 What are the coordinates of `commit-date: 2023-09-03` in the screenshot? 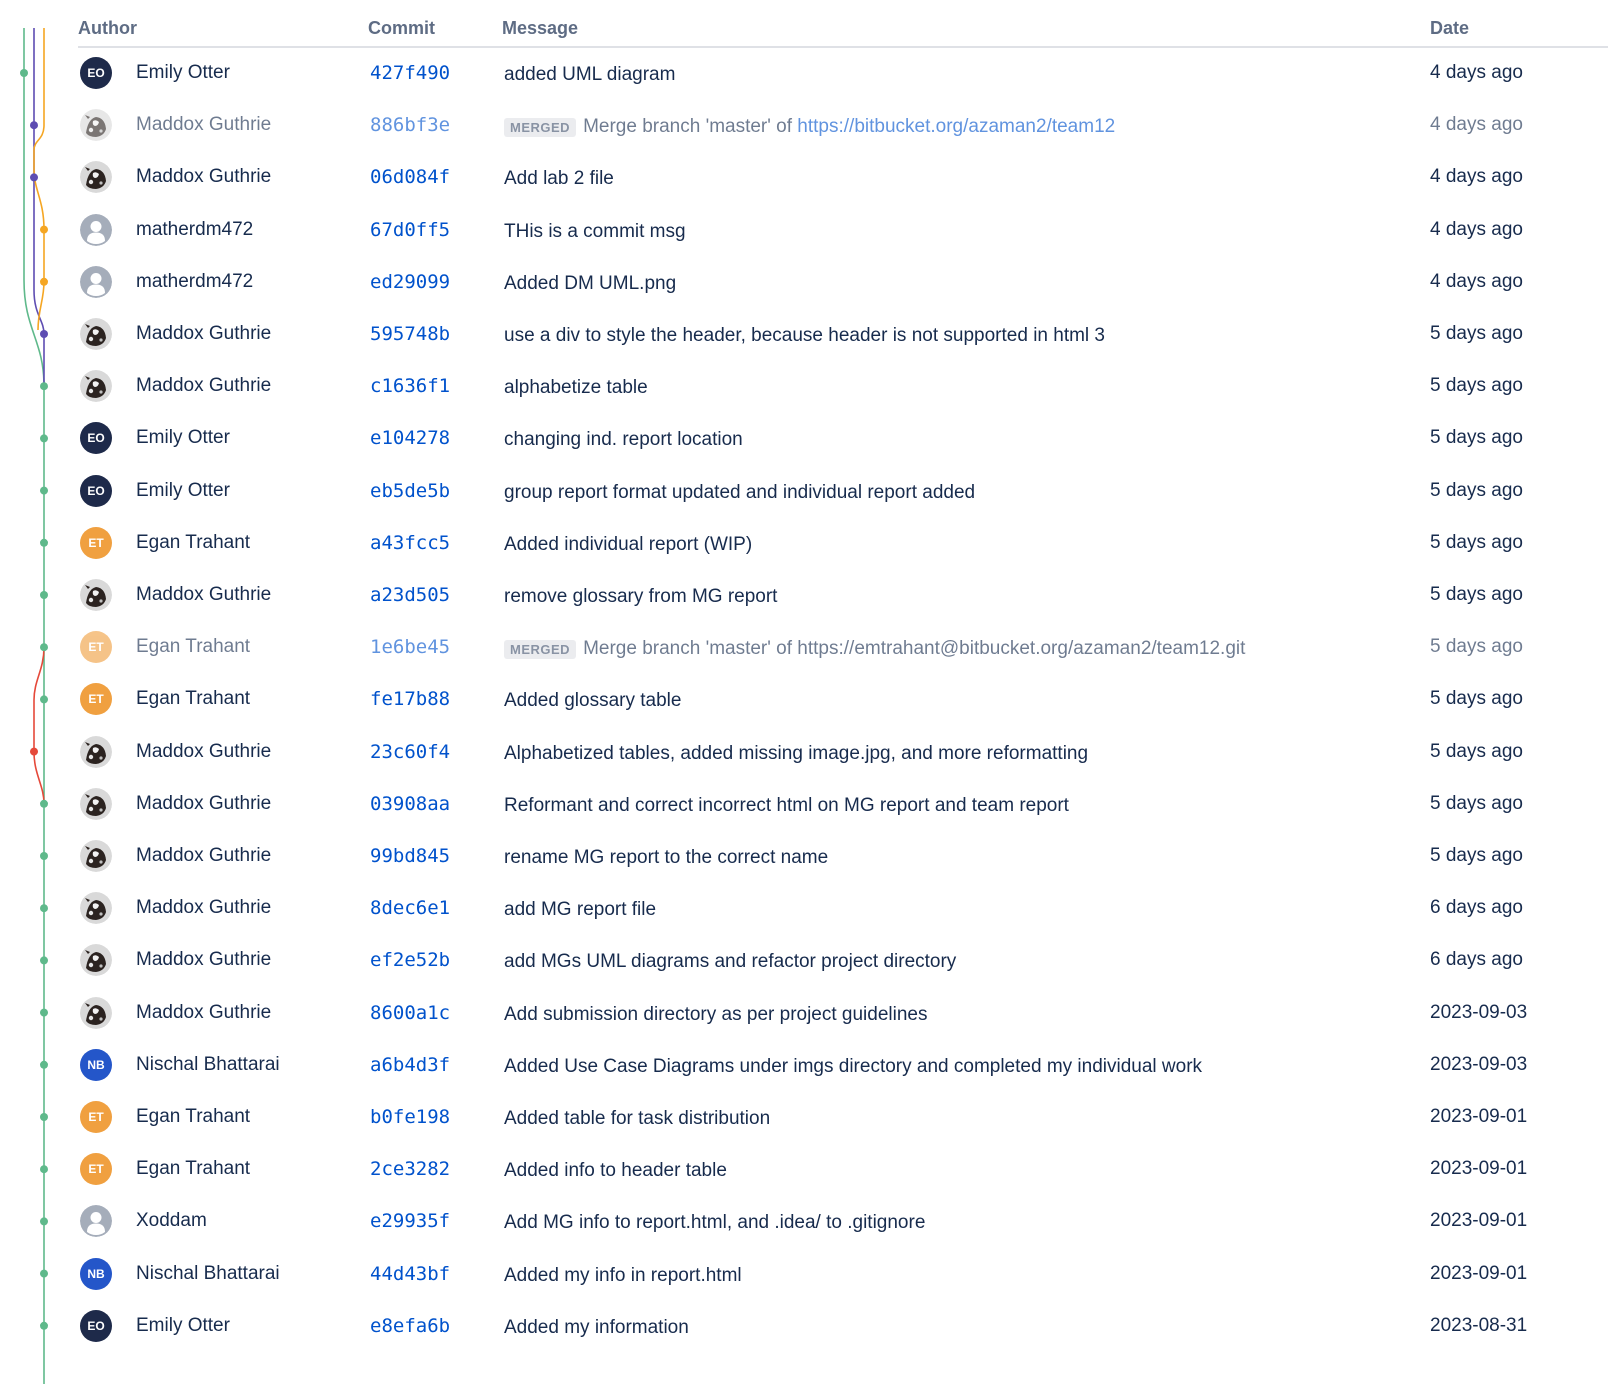 It's located at (1479, 1064).